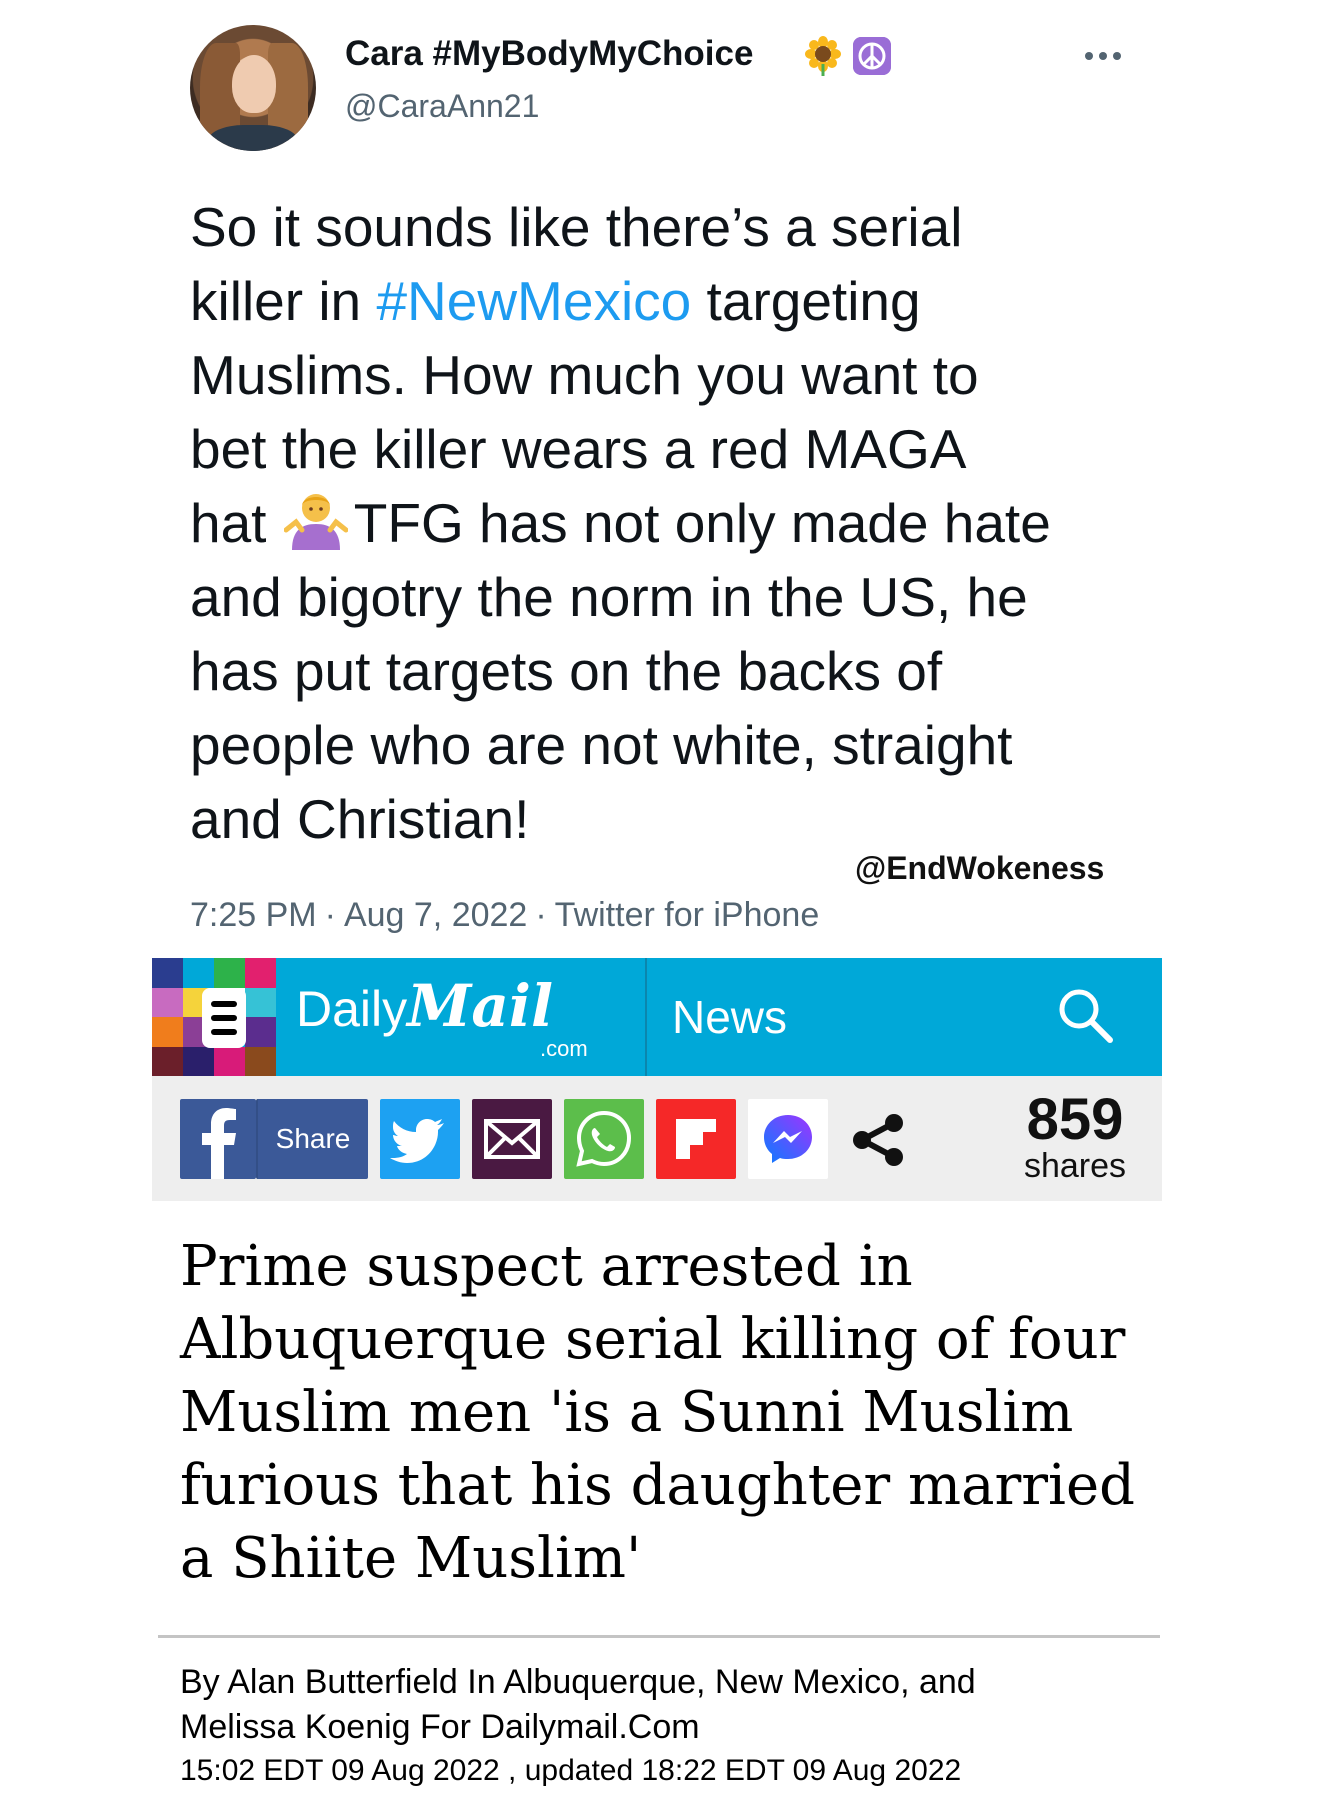 Image resolution: width=1341 pixels, height=1798 pixels. Describe the element at coordinates (653, 1339) in the screenshot. I see `headline-line: Albuquerque serial killing of four` at that location.